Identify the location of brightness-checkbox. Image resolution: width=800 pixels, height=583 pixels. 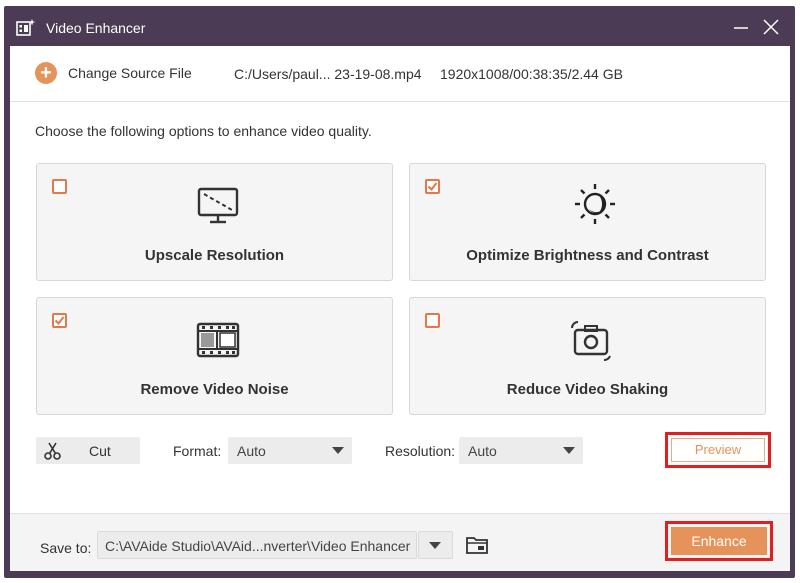
(432, 186).